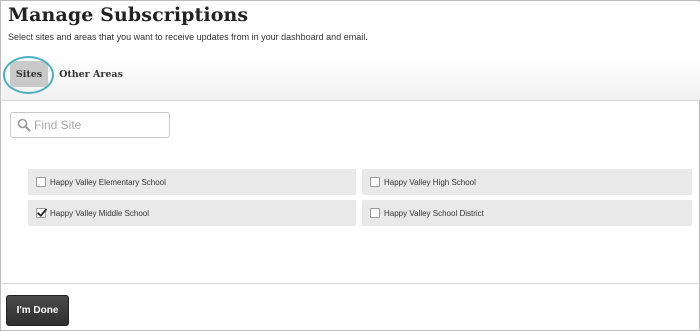 This screenshot has height=331, width=700. Describe the element at coordinates (527, 182) in the screenshot. I see `site-item-happy-valley-high: Happy Valley High School` at that location.